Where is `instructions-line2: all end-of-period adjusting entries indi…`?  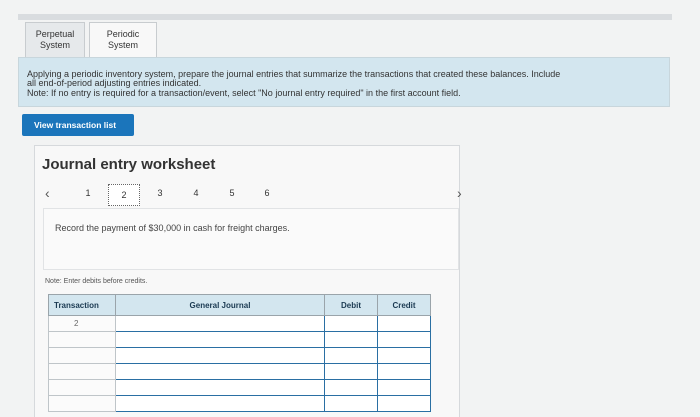
instructions-line2: all end-of-period adjusting entries indi… is located at coordinates (114, 83).